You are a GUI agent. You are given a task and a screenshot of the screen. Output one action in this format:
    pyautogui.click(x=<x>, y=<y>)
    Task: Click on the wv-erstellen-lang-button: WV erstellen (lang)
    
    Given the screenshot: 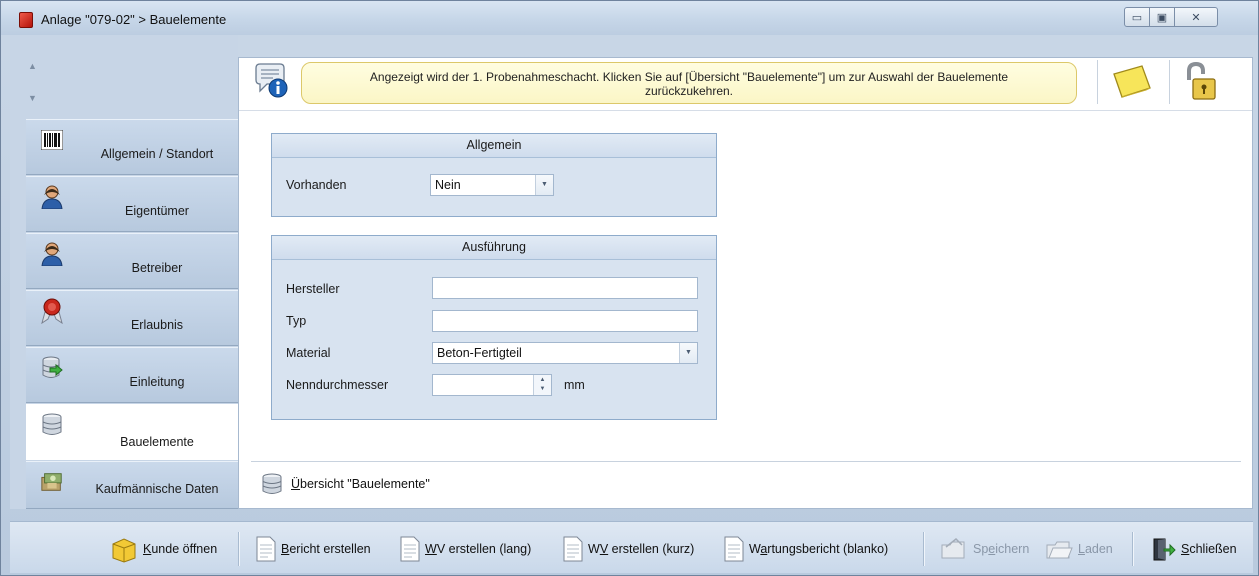 What is the action you would take?
    pyautogui.click(x=465, y=549)
    